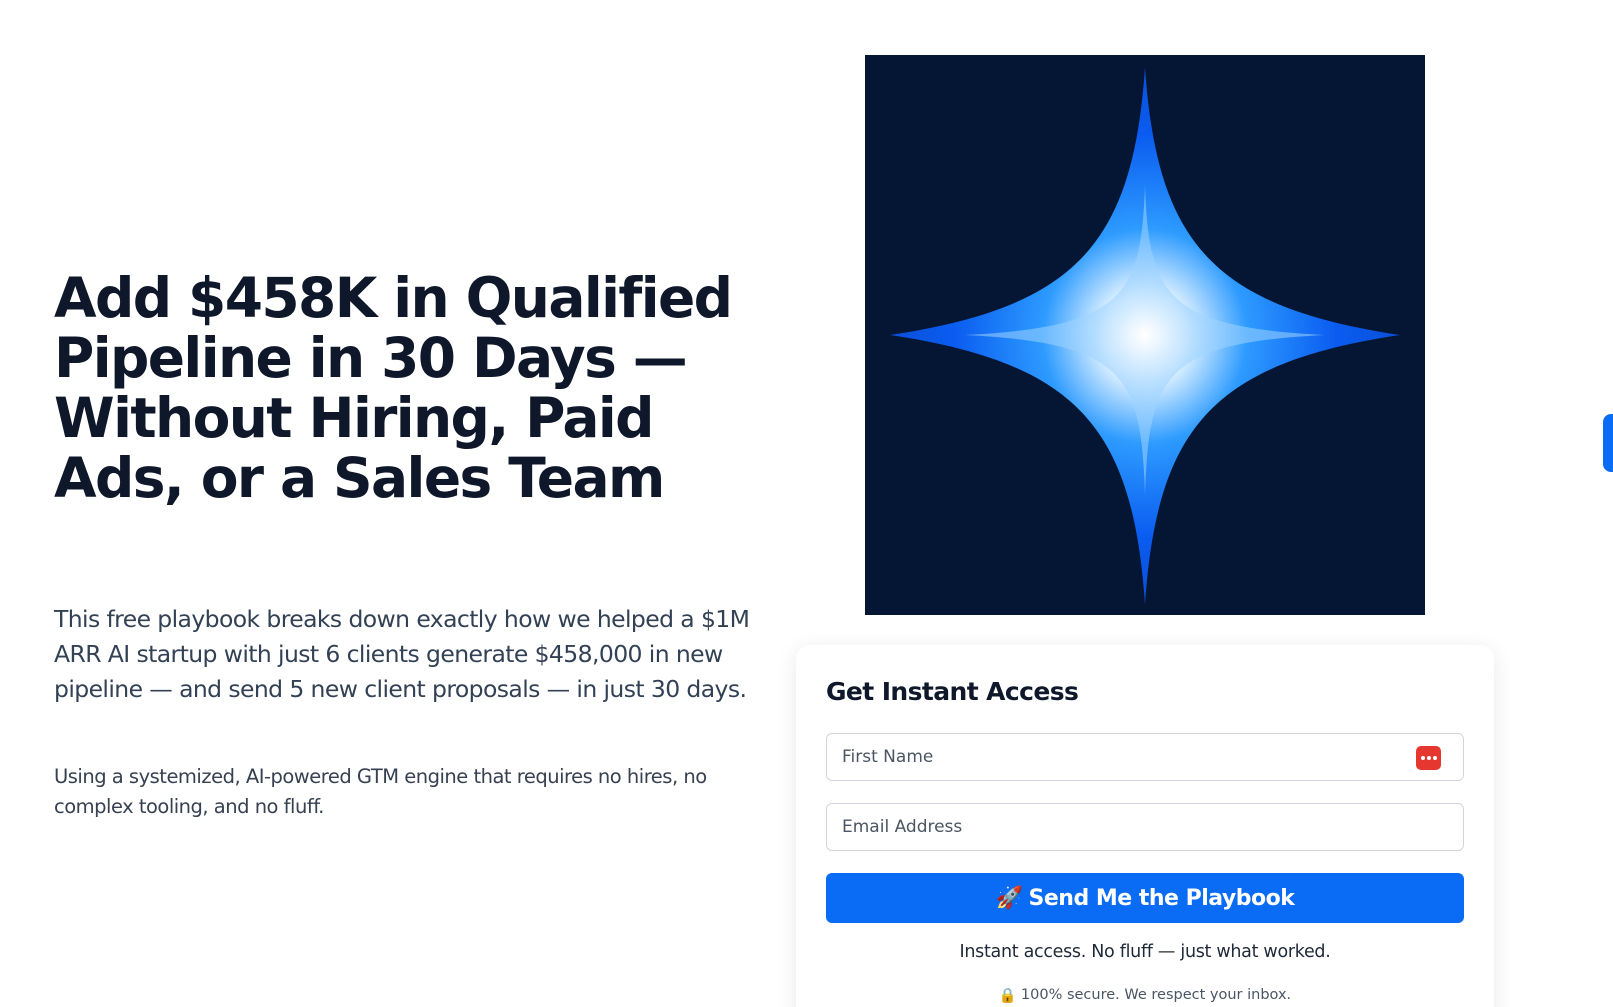  What do you see at coordinates (1009, 898) in the screenshot?
I see `rocket-icon: 🚀` at bounding box center [1009, 898].